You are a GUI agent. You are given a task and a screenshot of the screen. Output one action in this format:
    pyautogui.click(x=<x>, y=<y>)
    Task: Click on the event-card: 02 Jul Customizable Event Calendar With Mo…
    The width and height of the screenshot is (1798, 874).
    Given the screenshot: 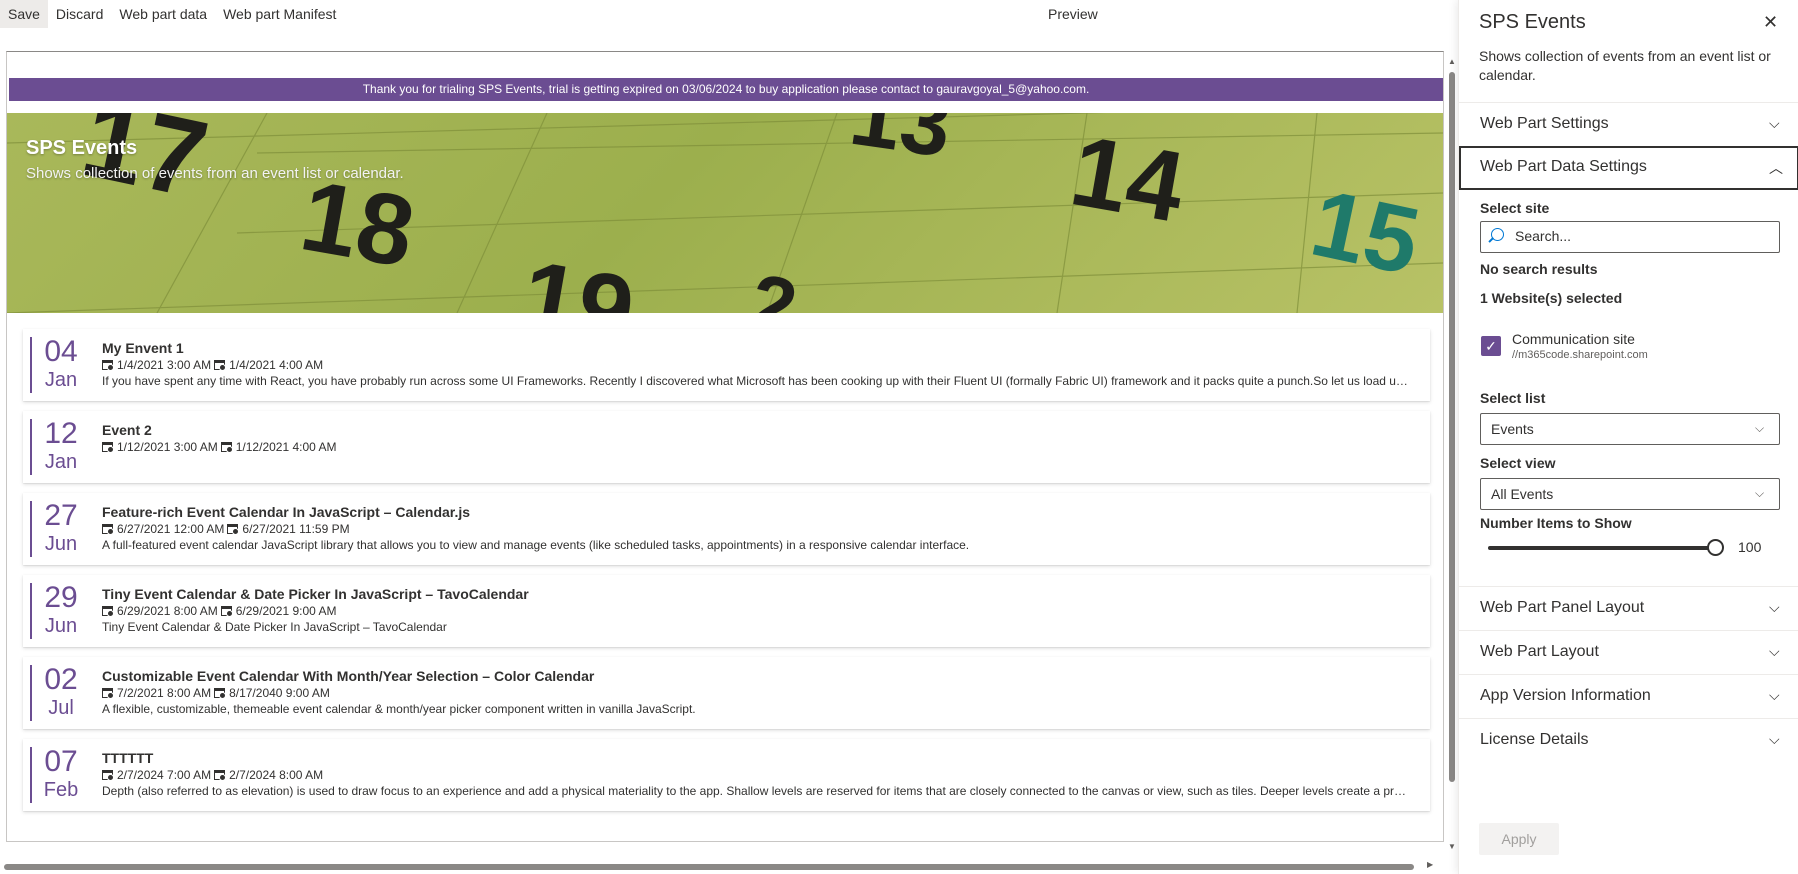 What is the action you would take?
    pyautogui.click(x=726, y=693)
    